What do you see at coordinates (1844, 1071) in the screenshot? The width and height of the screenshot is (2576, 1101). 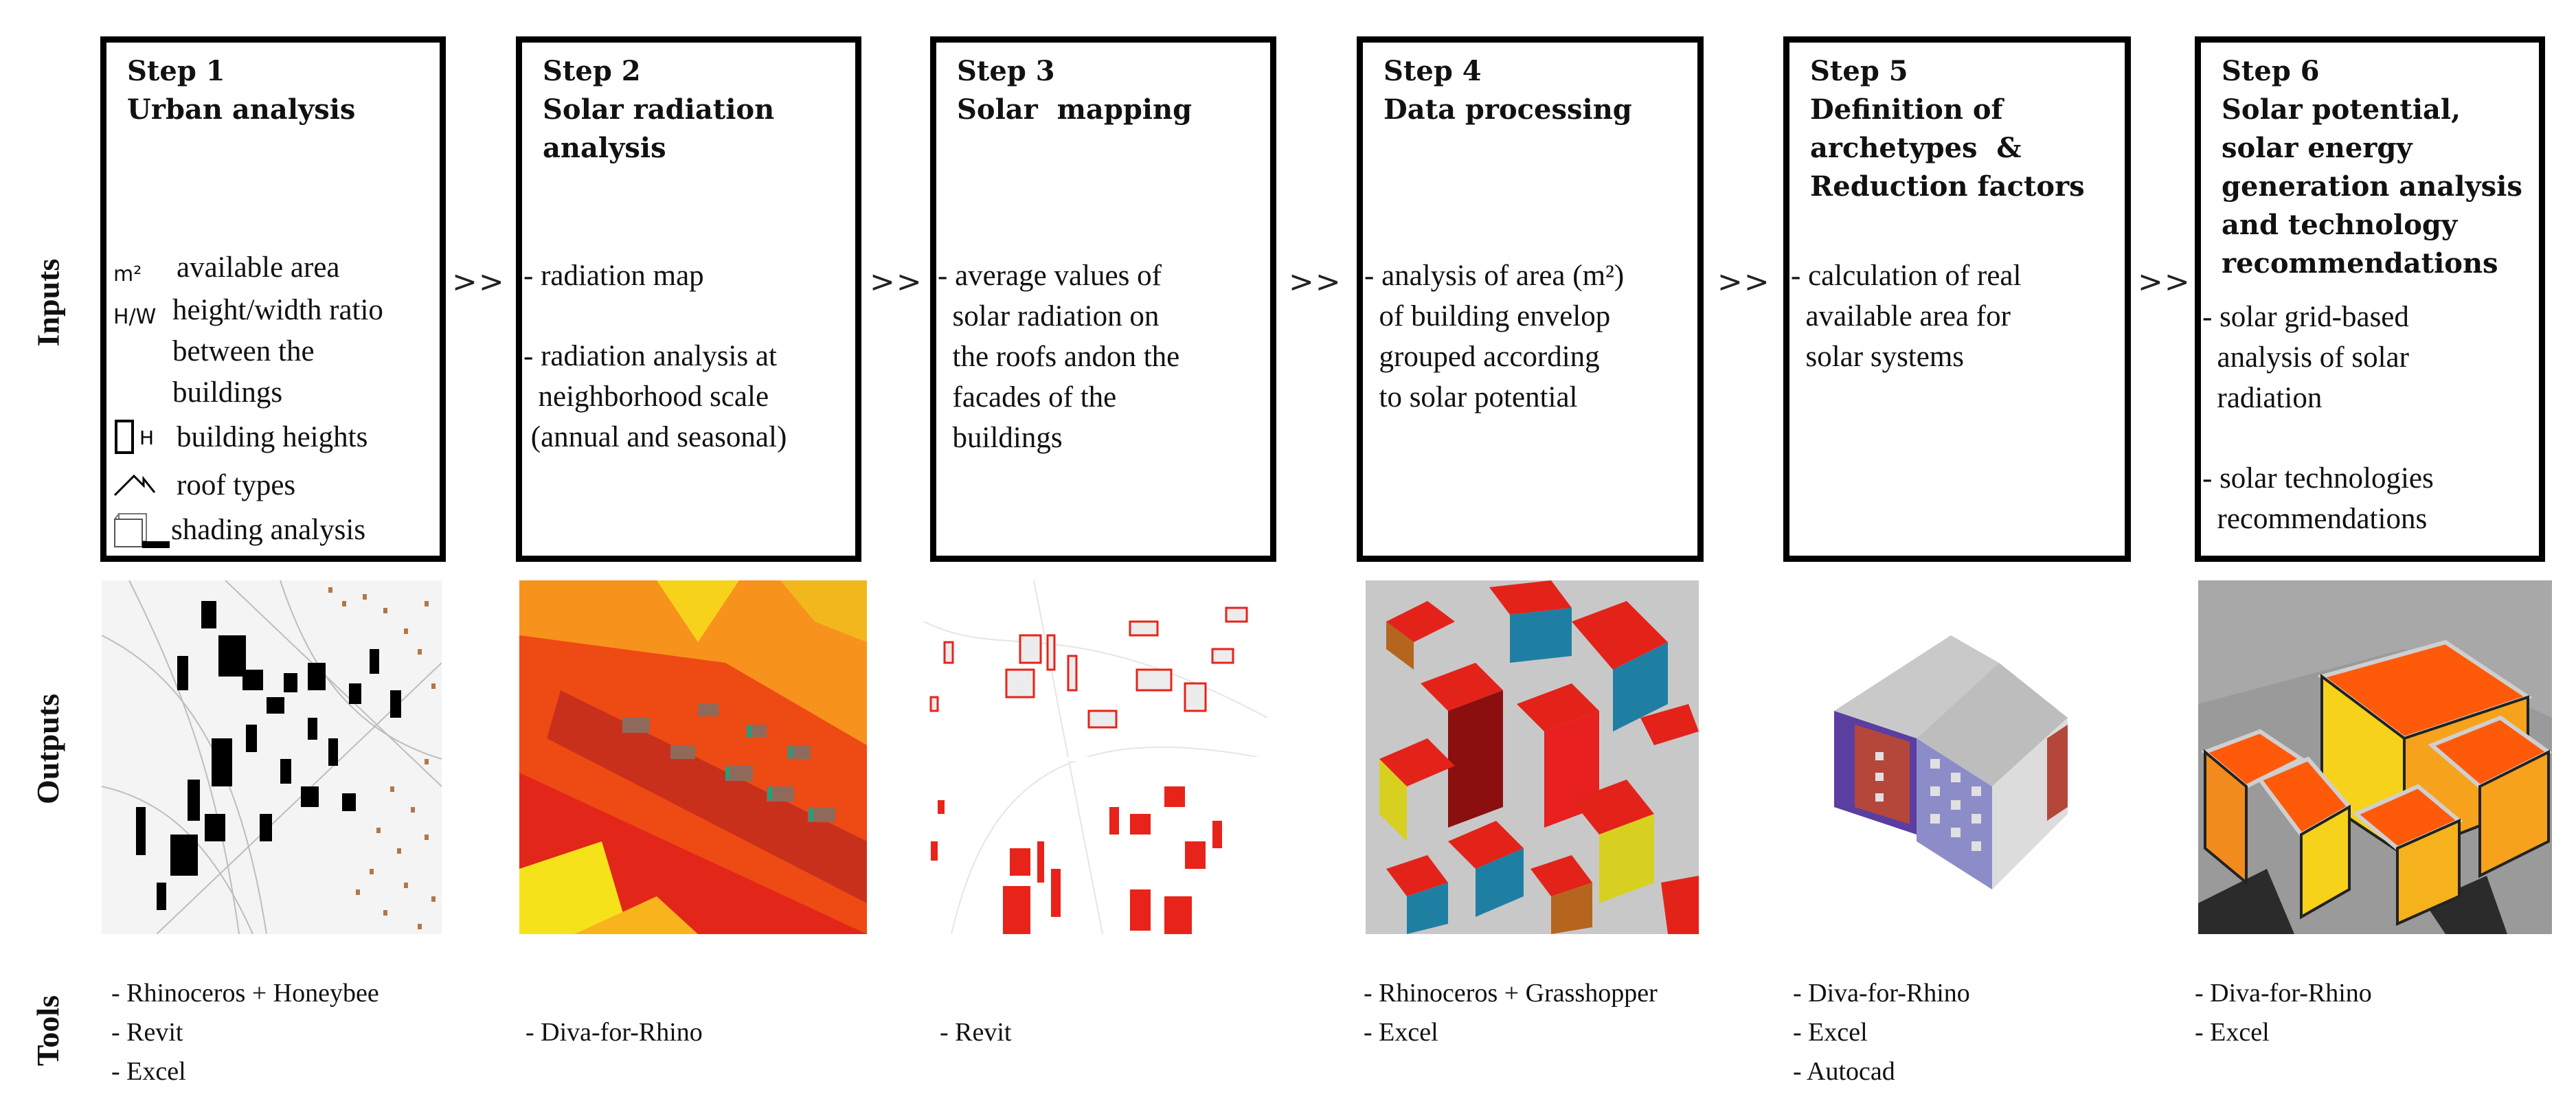 I see `tool-item: - Autocad` at bounding box center [1844, 1071].